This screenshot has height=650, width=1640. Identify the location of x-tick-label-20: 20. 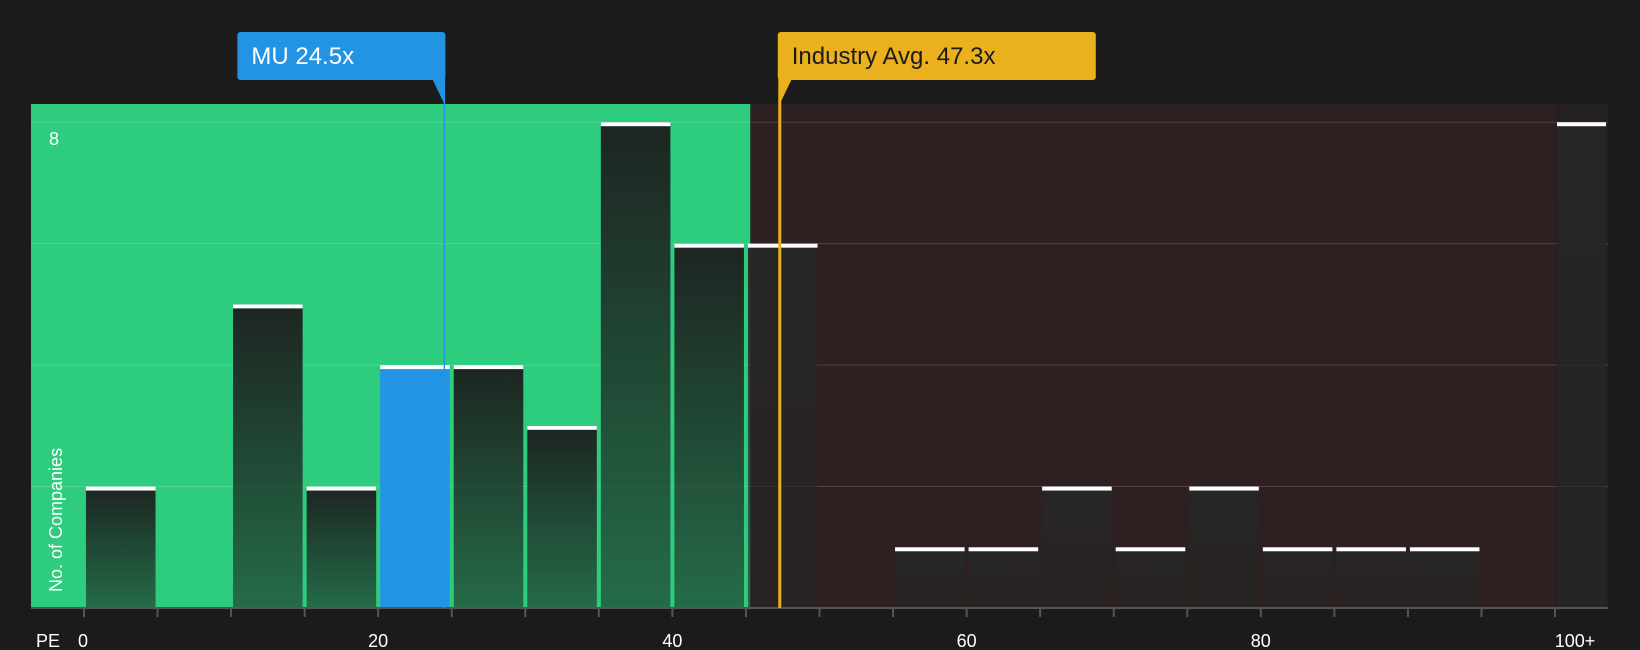
(378, 640).